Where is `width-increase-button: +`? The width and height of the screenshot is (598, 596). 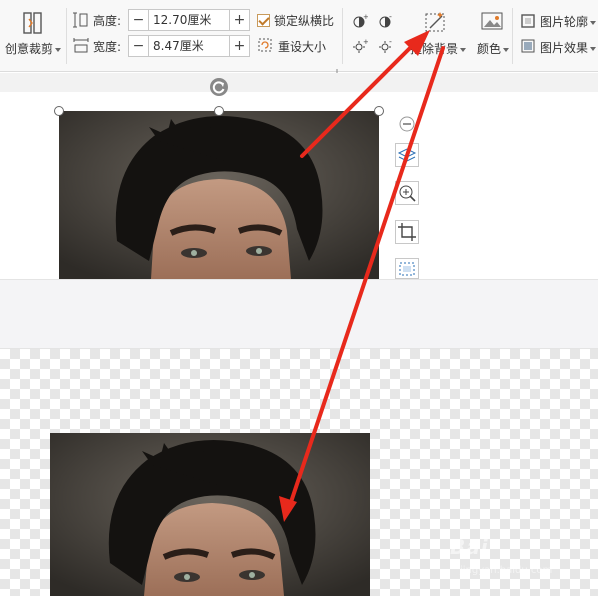
width-increase-button: + is located at coordinates (239, 46).